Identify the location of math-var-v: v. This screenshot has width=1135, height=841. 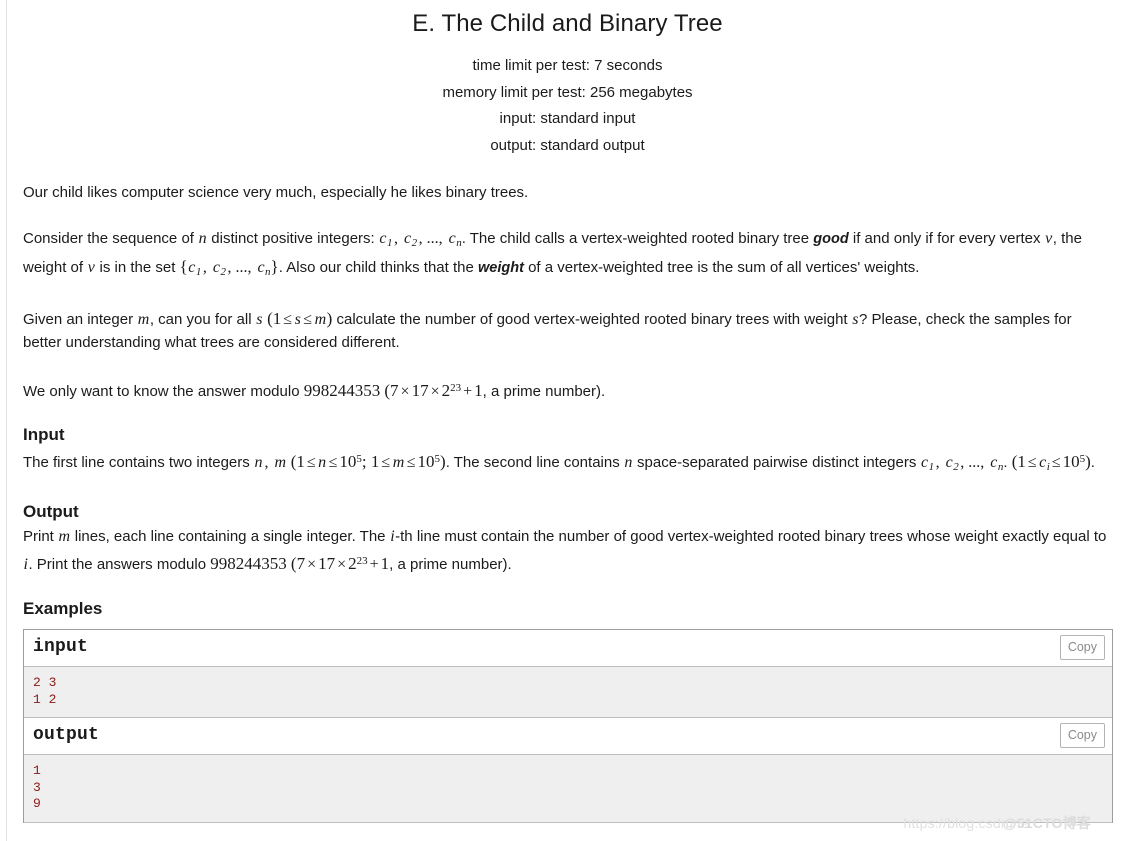
(1049, 238).